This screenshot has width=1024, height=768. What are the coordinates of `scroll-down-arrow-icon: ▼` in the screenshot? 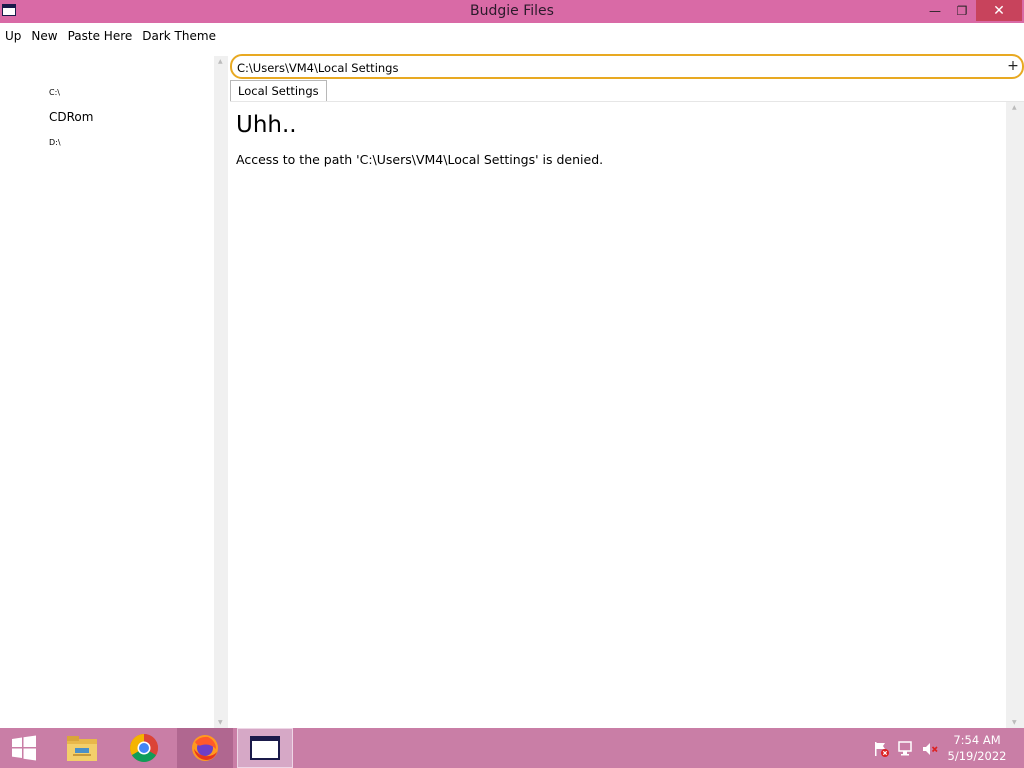 It's located at (220, 722).